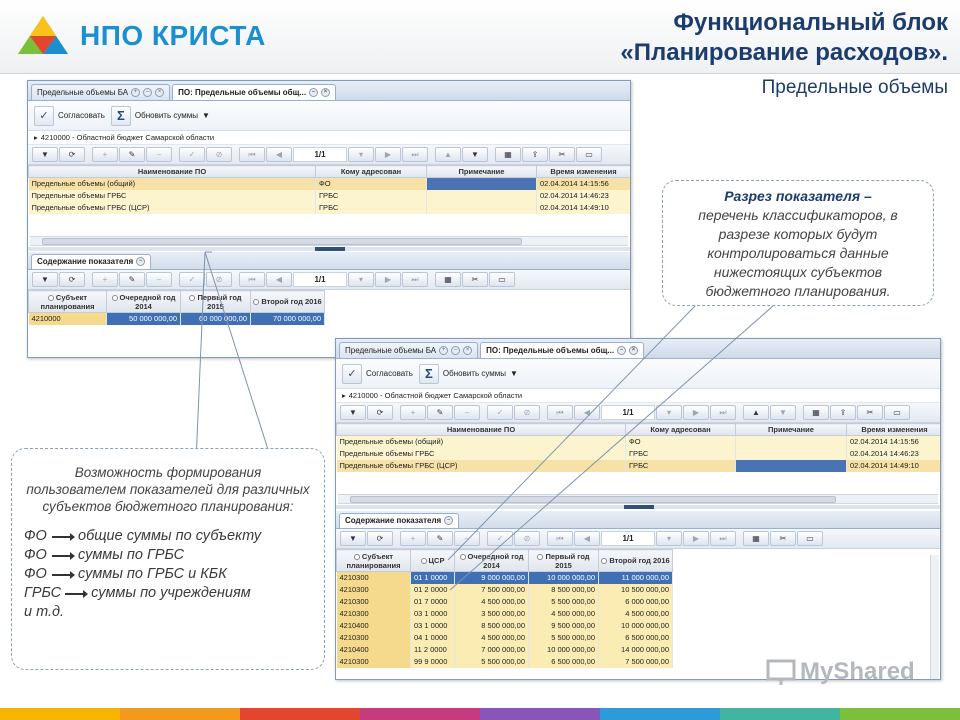  Describe the element at coordinates (329, 241) in the screenshot. I see `horizontal-scrollbar` at that location.